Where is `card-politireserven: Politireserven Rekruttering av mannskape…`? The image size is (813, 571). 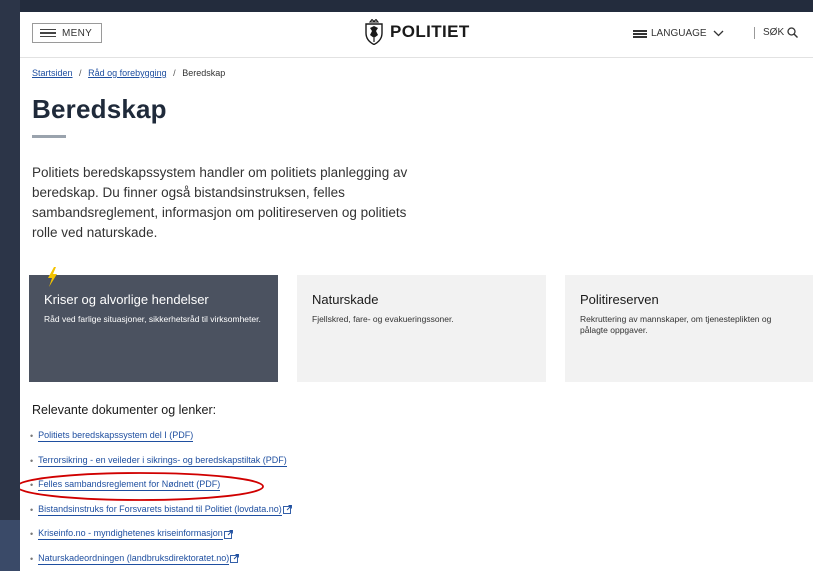 card-politireserven: Politireserven Rekruttering av mannskape… is located at coordinates (689, 328).